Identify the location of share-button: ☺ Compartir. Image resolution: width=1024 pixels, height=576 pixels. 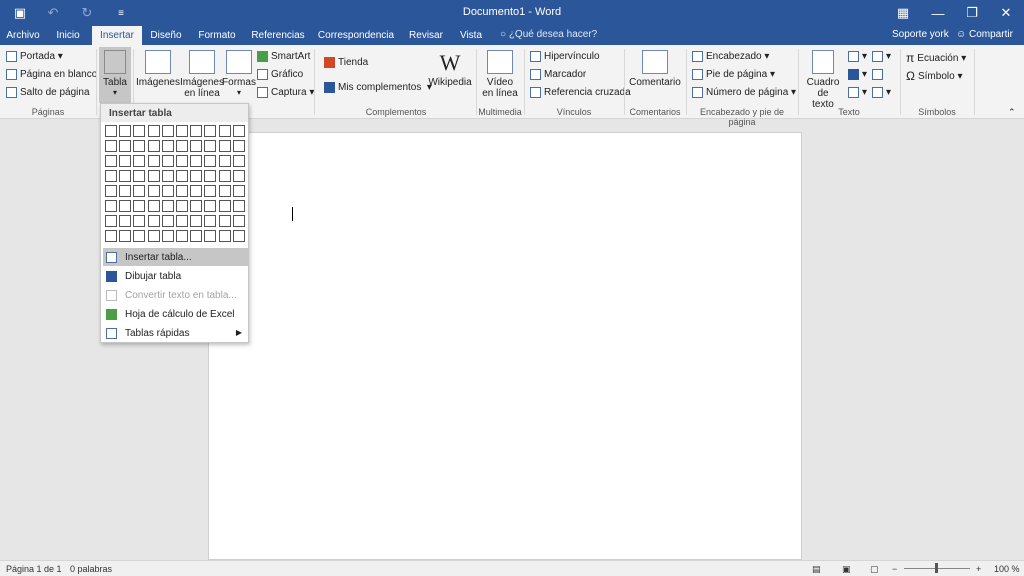
(984, 34).